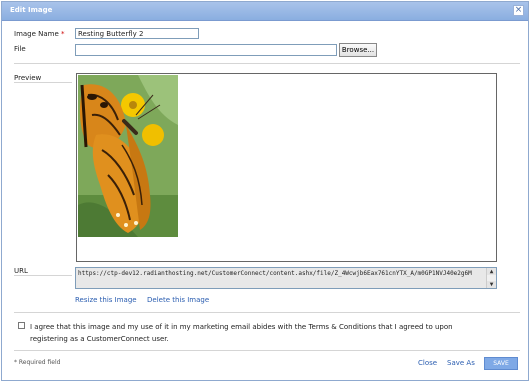  Describe the element at coordinates (128, 156) in the screenshot. I see `butterfly-image` at that location.